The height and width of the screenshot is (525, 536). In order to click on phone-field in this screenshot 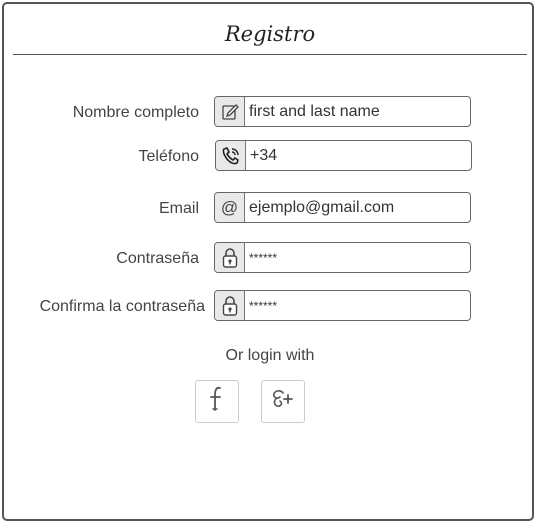, I will do `click(343, 155)`.